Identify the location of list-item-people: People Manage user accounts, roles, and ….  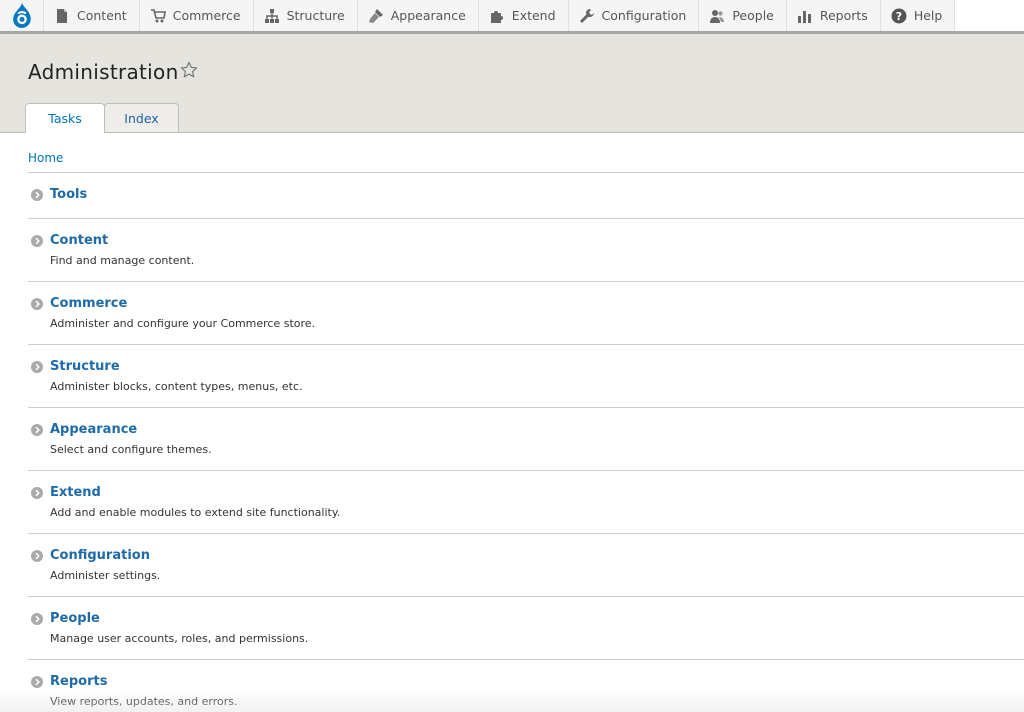
(526, 627).